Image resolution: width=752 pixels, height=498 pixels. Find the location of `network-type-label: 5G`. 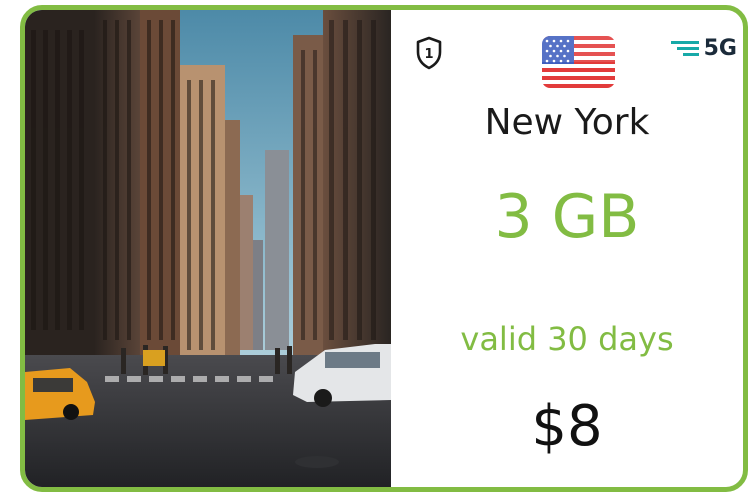

network-type-label: 5G is located at coordinates (720, 48).